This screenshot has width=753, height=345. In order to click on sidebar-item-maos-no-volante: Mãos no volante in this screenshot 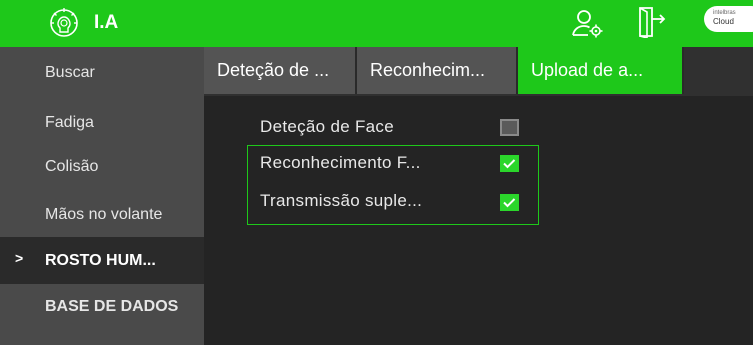, I will do `click(102, 215)`.